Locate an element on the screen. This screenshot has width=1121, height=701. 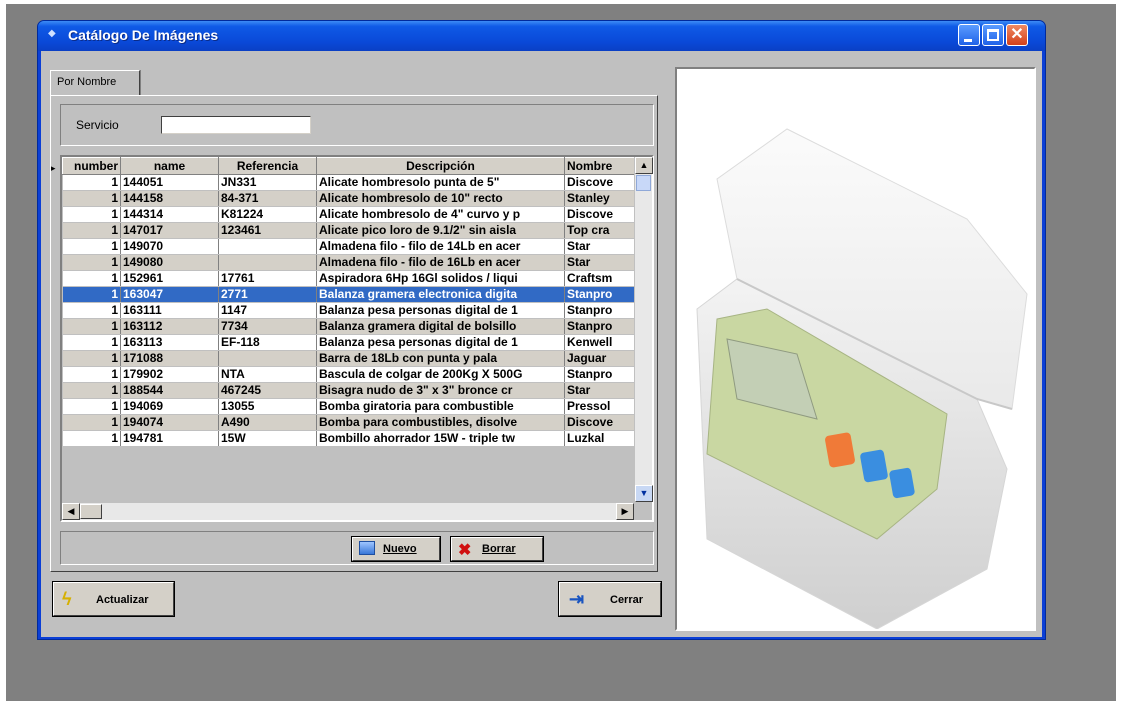
cell-name: 194069 is located at coordinates (169, 406).